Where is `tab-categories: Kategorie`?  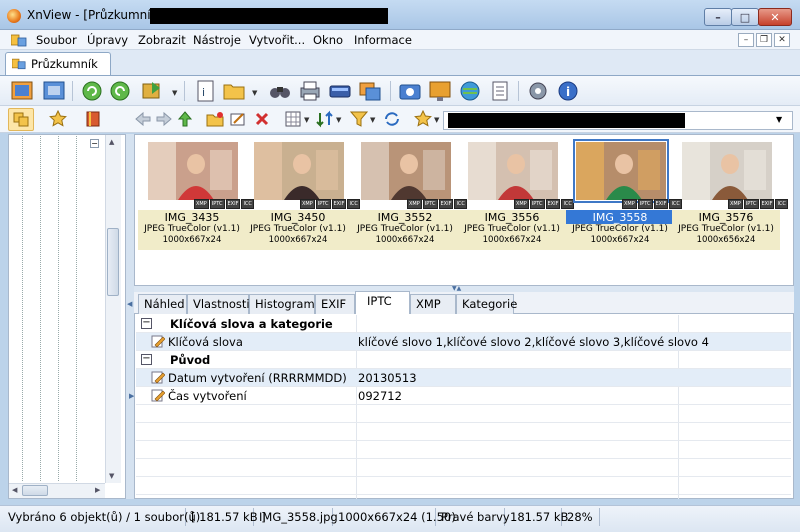
tab-categories: Kategorie is located at coordinates (486, 304).